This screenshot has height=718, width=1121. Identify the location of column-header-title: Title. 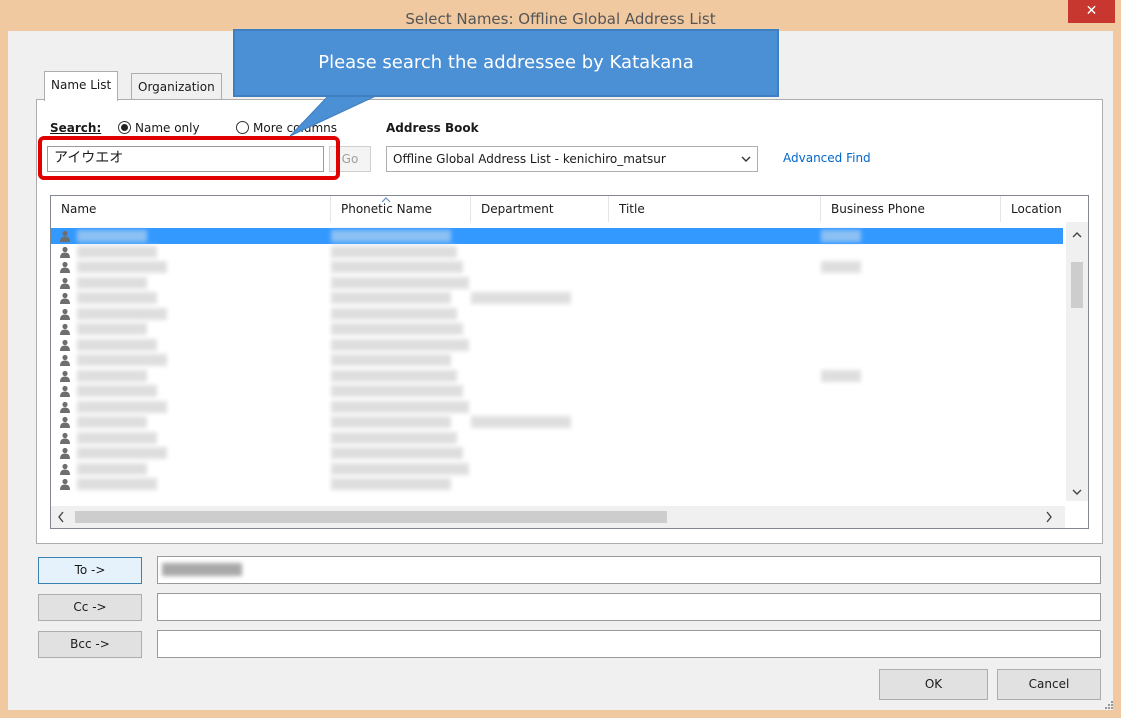
(715, 209).